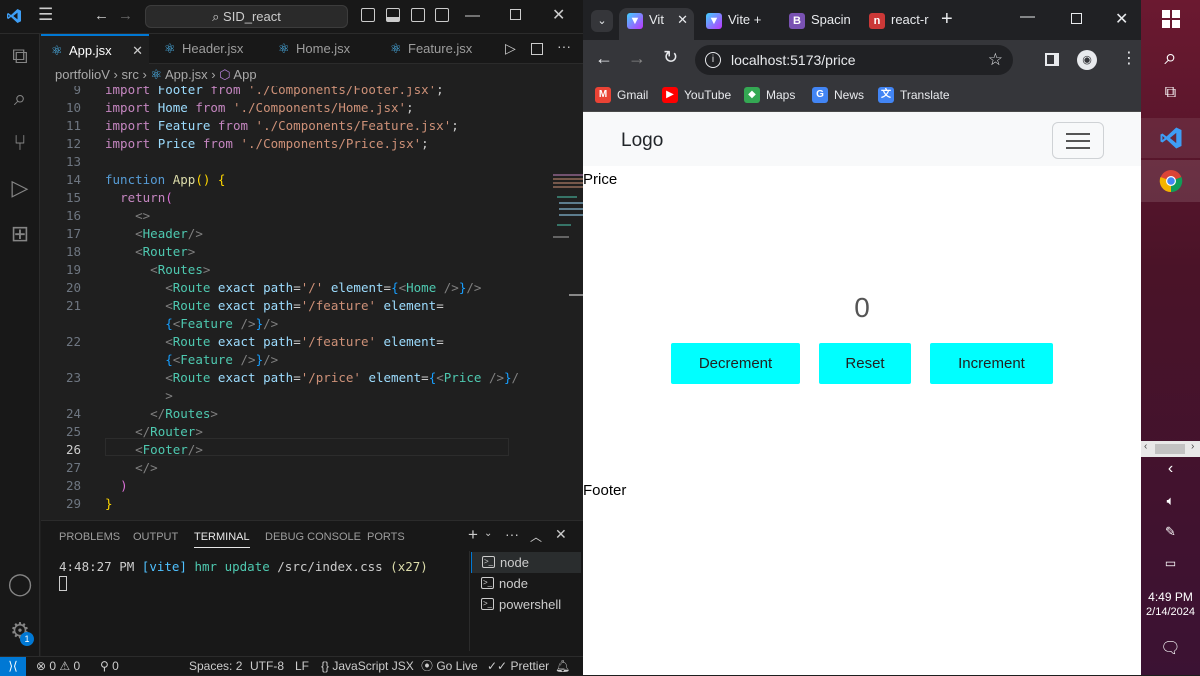 The height and width of the screenshot is (676, 1200). What do you see at coordinates (820, 24) in the screenshot?
I see `chrome-tab: B Spacin` at bounding box center [820, 24].